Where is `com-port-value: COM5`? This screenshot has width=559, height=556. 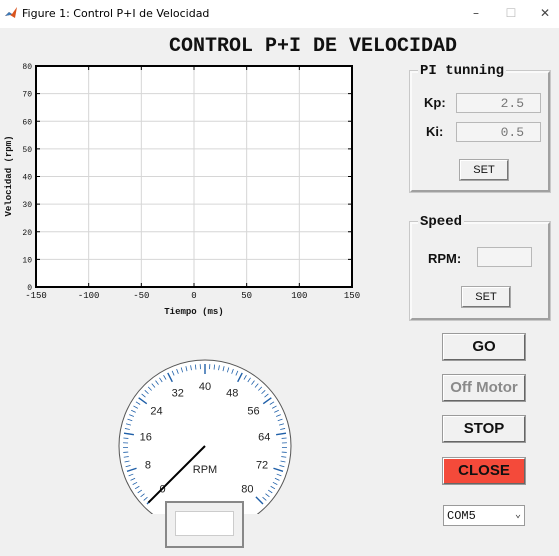
com-port-value: COM5 is located at coordinates (461, 516).